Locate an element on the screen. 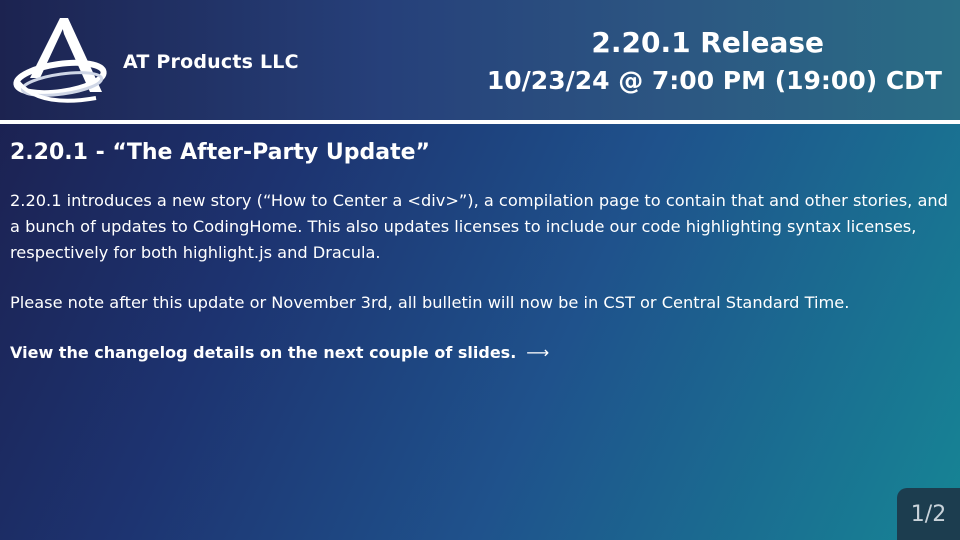 The width and height of the screenshot is (960, 540). arrow-right-icon: ⟶ is located at coordinates (538, 352).